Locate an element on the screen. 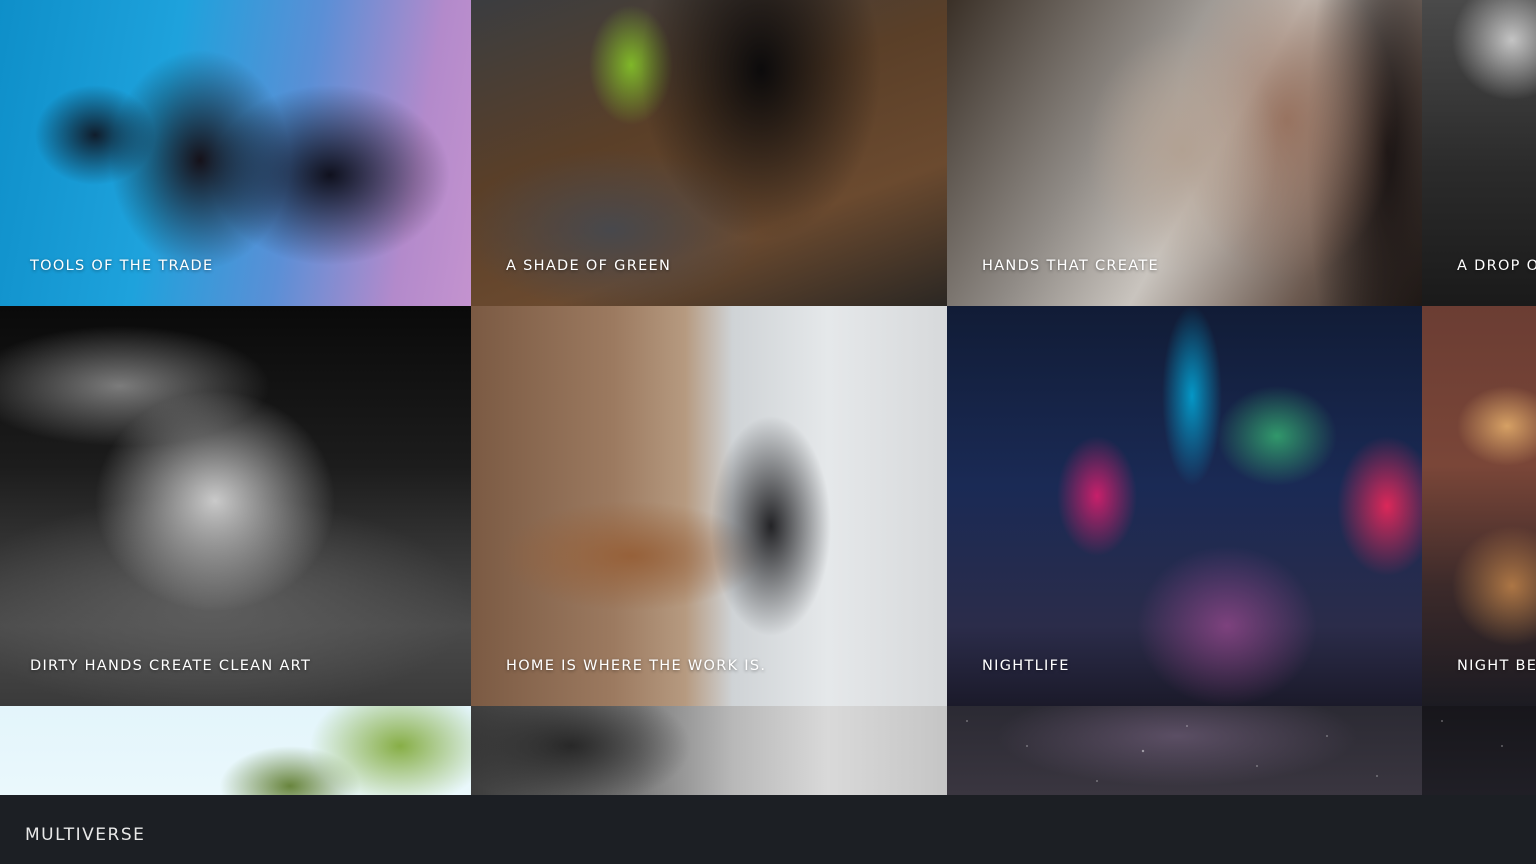 The width and height of the screenshot is (1536, 864). gallery-tile-nightlife: NIGHTLIFE is located at coordinates (1184, 506).